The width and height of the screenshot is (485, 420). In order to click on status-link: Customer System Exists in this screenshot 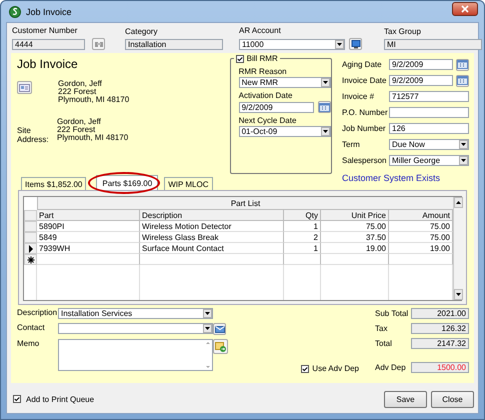, I will do `click(405, 178)`.